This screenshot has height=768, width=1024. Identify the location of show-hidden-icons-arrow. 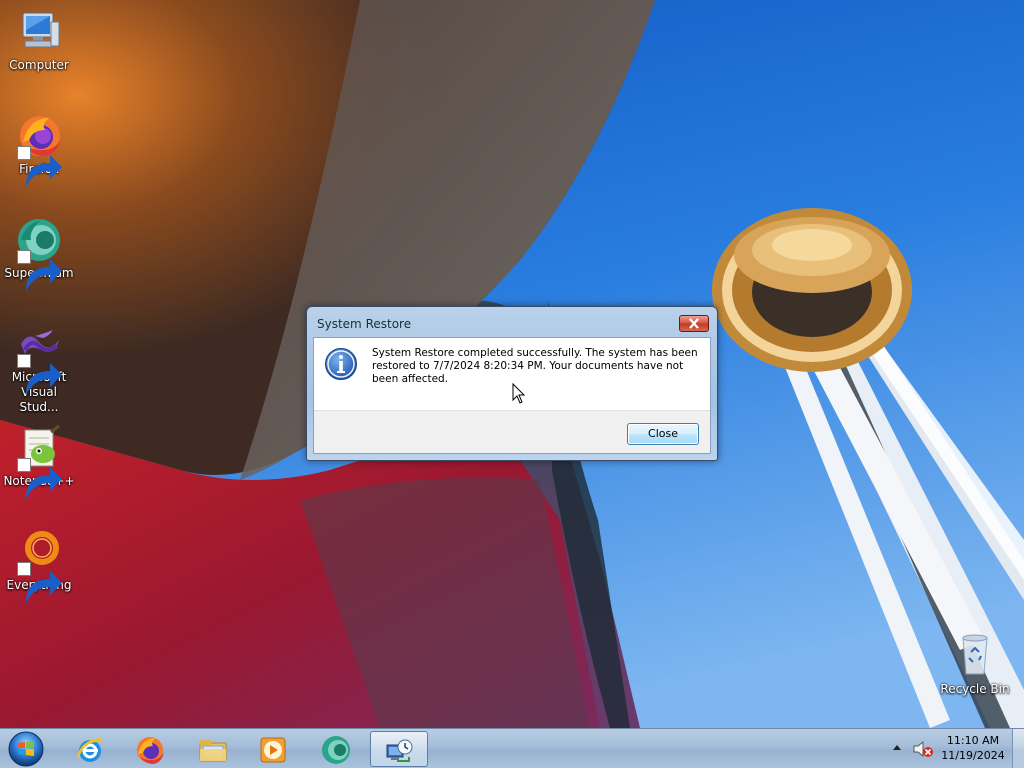
(897, 747).